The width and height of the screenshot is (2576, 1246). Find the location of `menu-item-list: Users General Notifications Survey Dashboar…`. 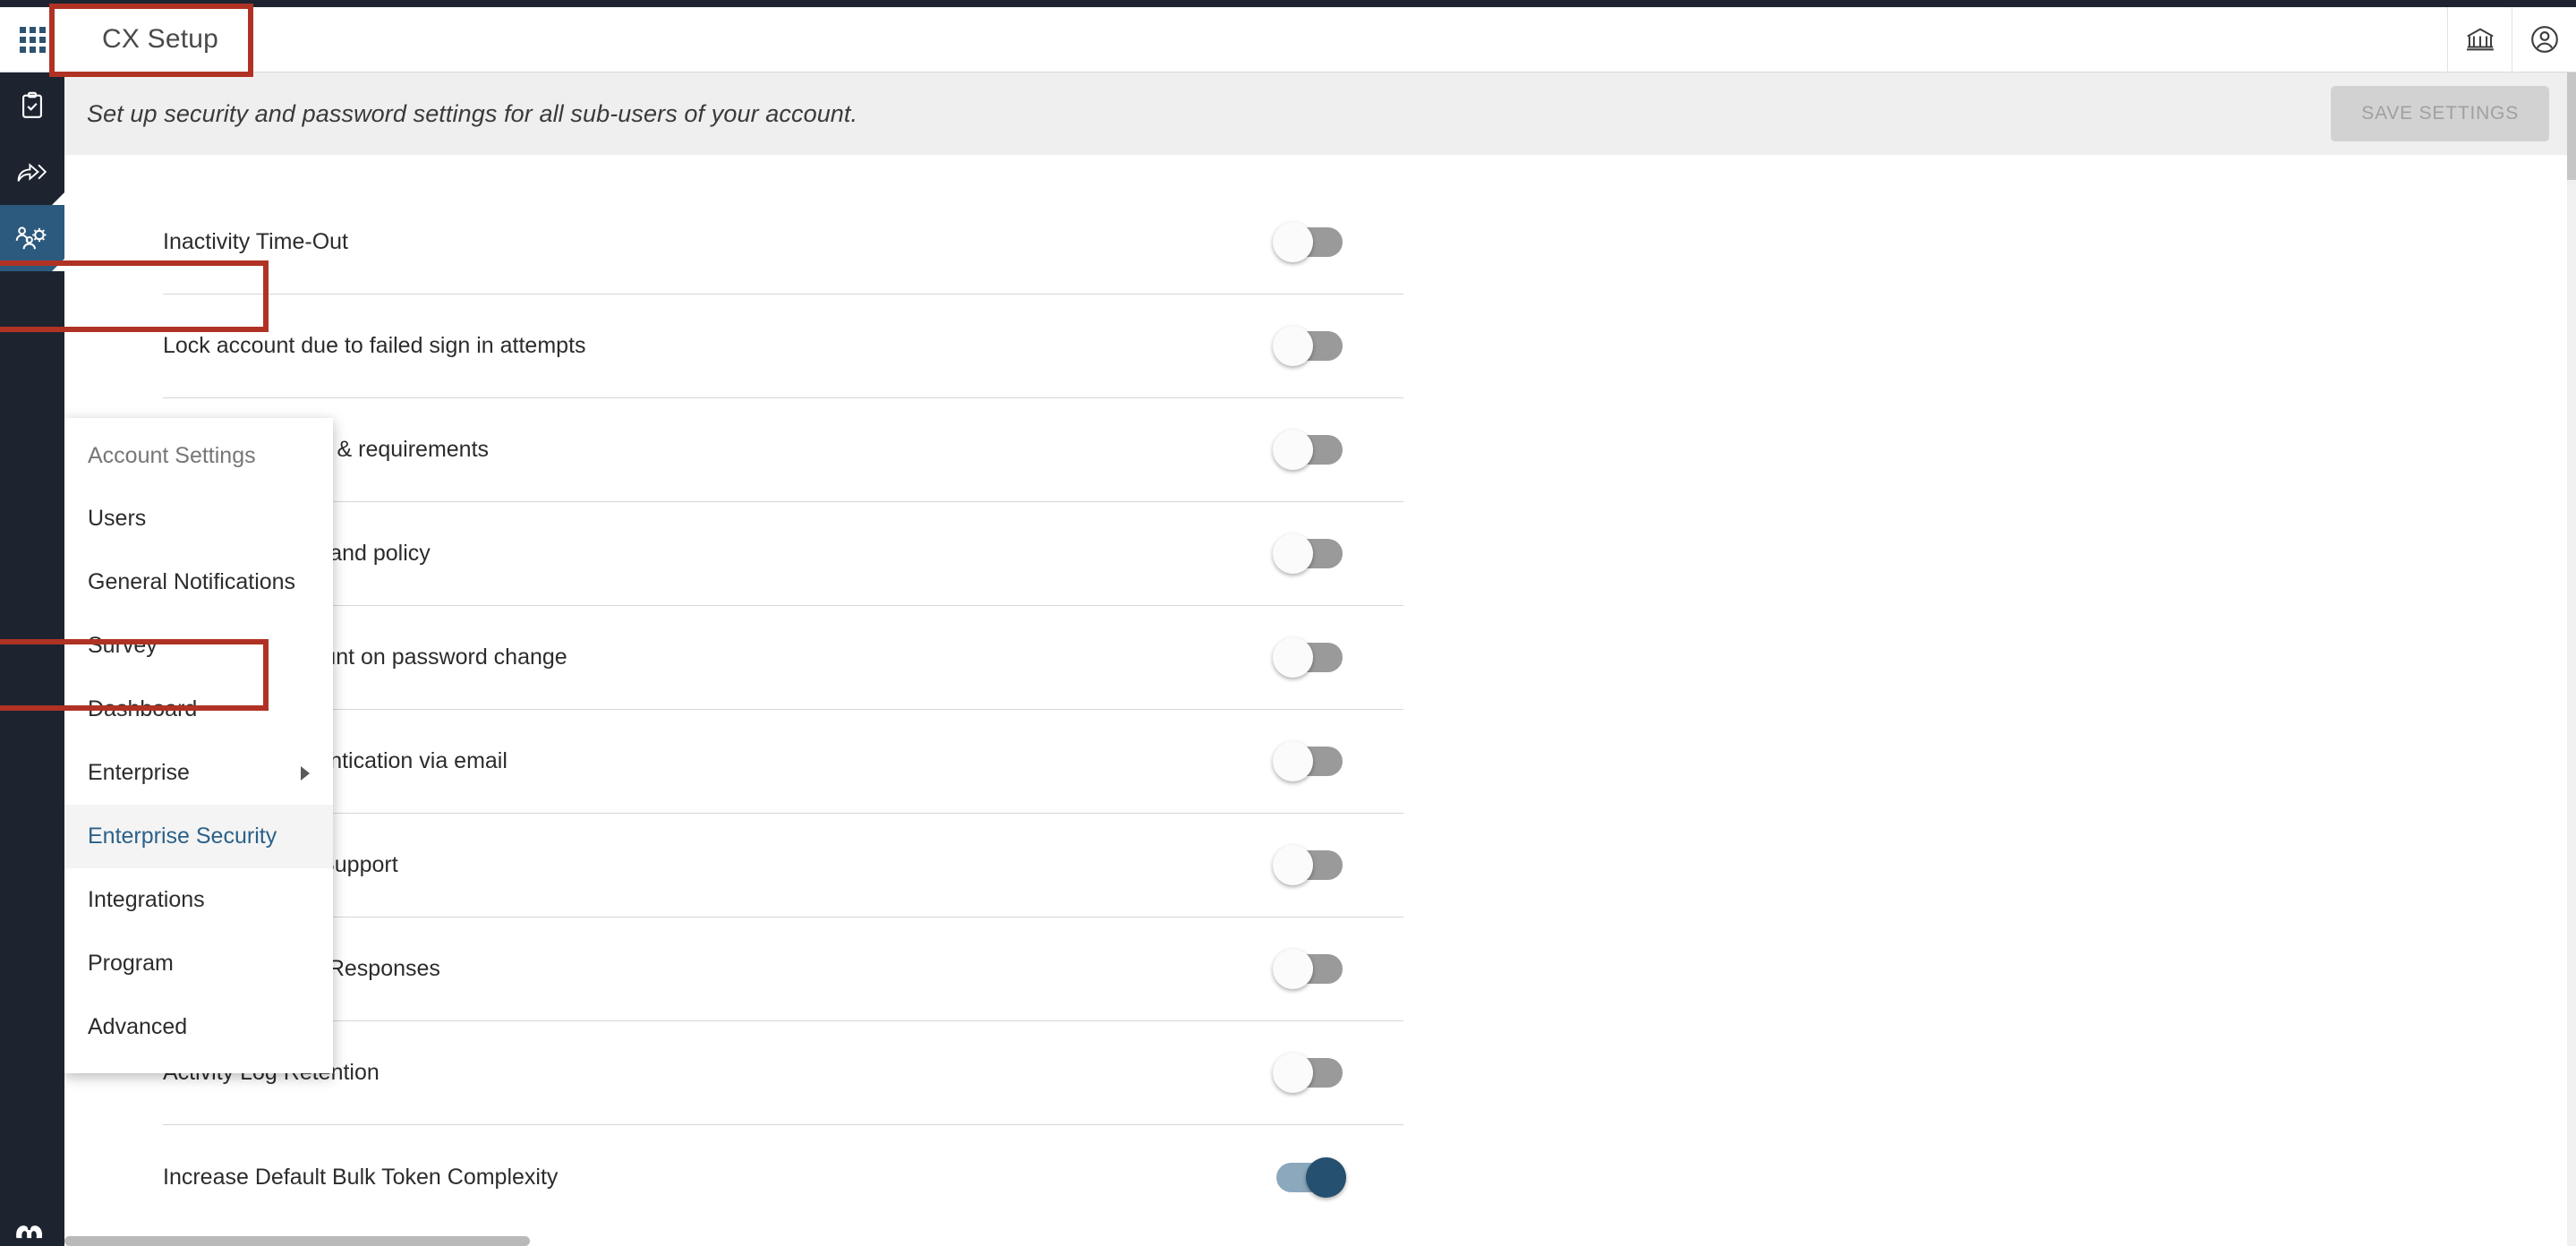

menu-item-list: Users General Notifications Survey Dashboar… is located at coordinates (198, 773).